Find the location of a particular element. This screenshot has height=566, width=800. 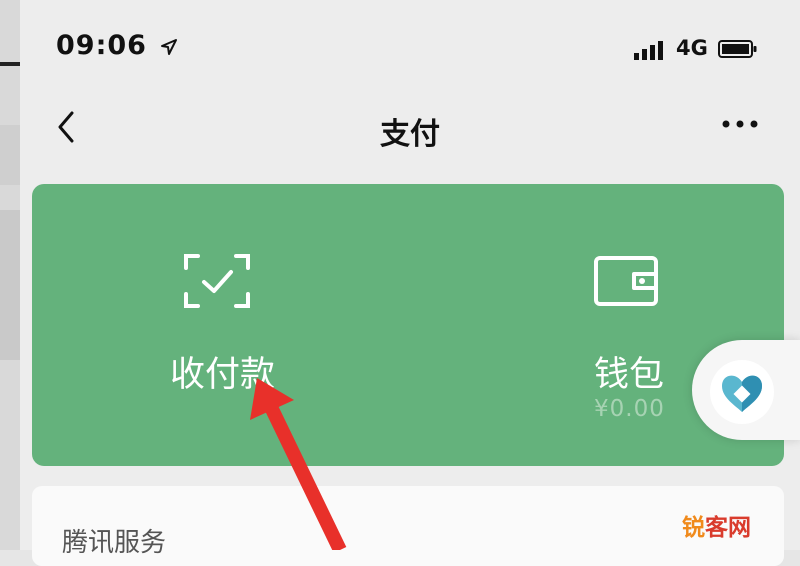

heart-logo-icon is located at coordinates (742, 393).